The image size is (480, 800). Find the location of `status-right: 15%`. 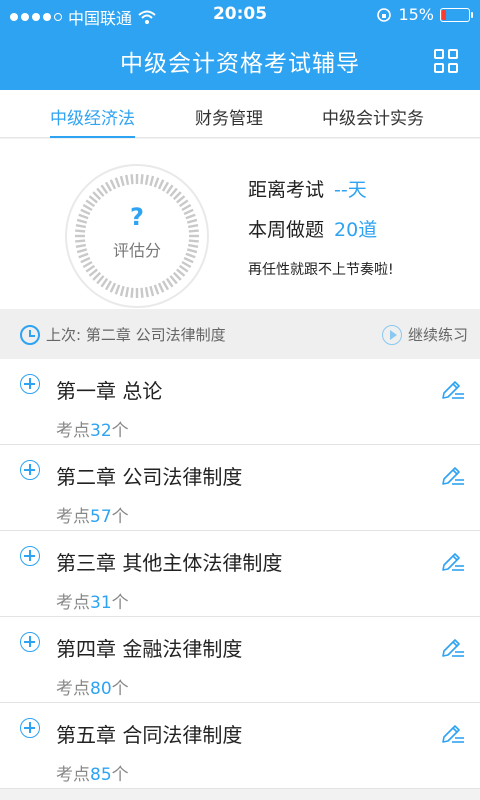

status-right: 15% is located at coordinates (424, 14).